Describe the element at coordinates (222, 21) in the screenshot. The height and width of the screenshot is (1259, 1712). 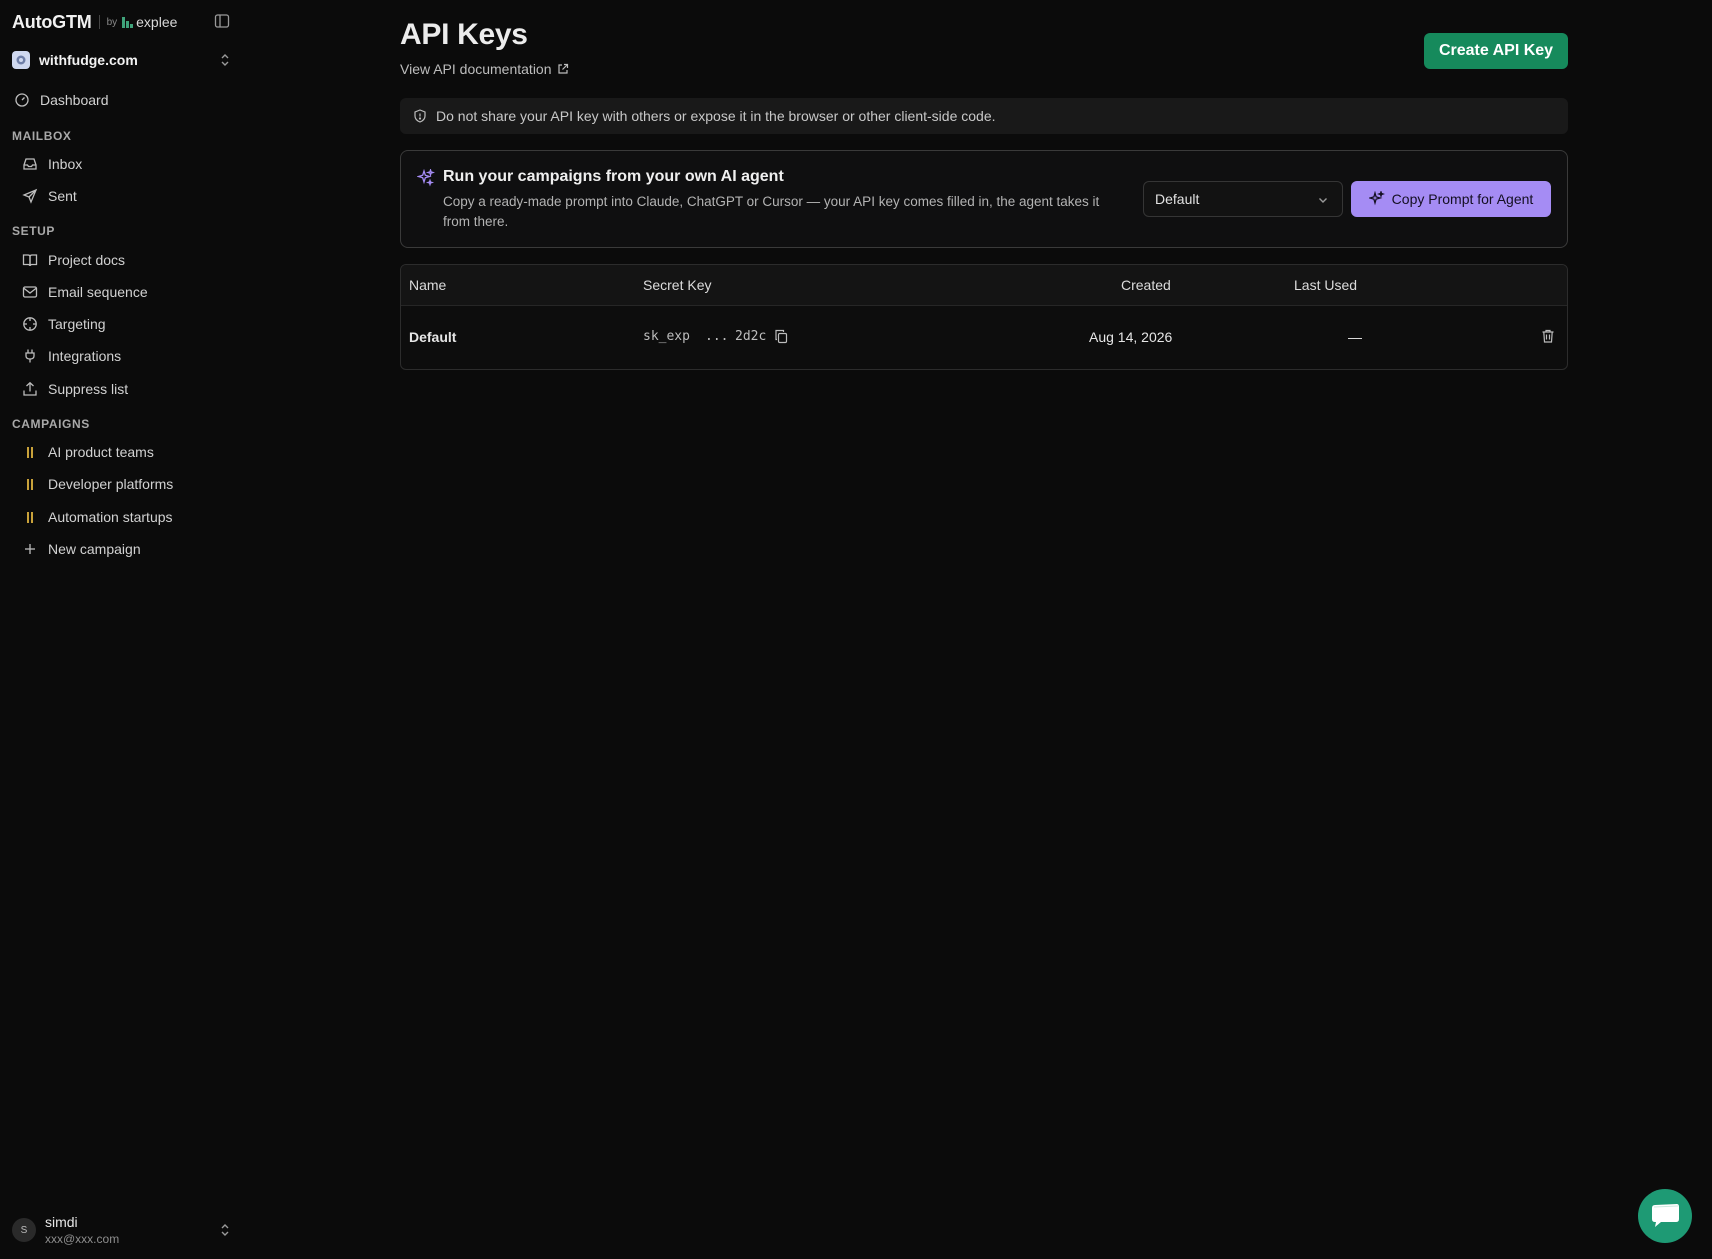
I see `sidebar-toggle-icon` at that location.